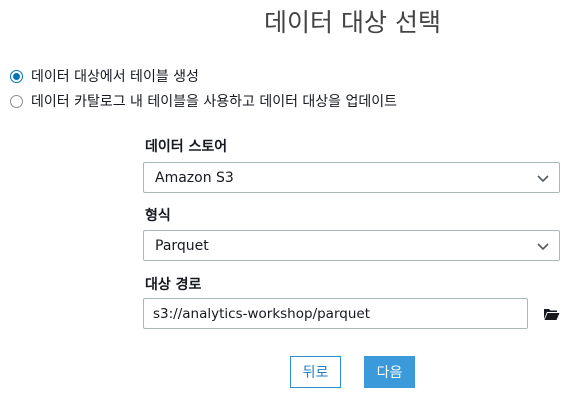  Describe the element at coordinates (352, 22) in the screenshot. I see `page-title: 데이터 대상 선택` at that location.